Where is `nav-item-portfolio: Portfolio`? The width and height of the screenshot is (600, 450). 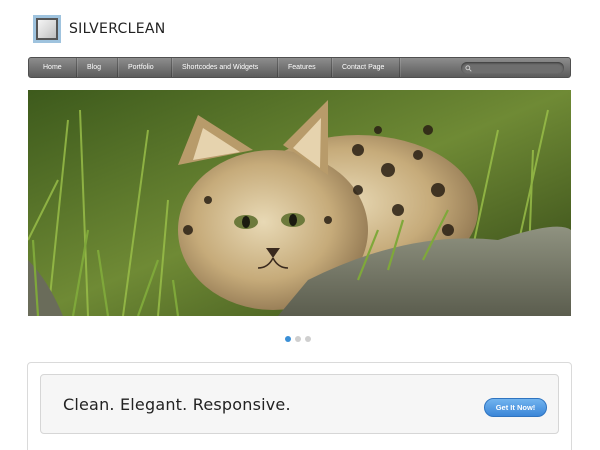 nav-item-portfolio: Portfolio is located at coordinates (145, 67).